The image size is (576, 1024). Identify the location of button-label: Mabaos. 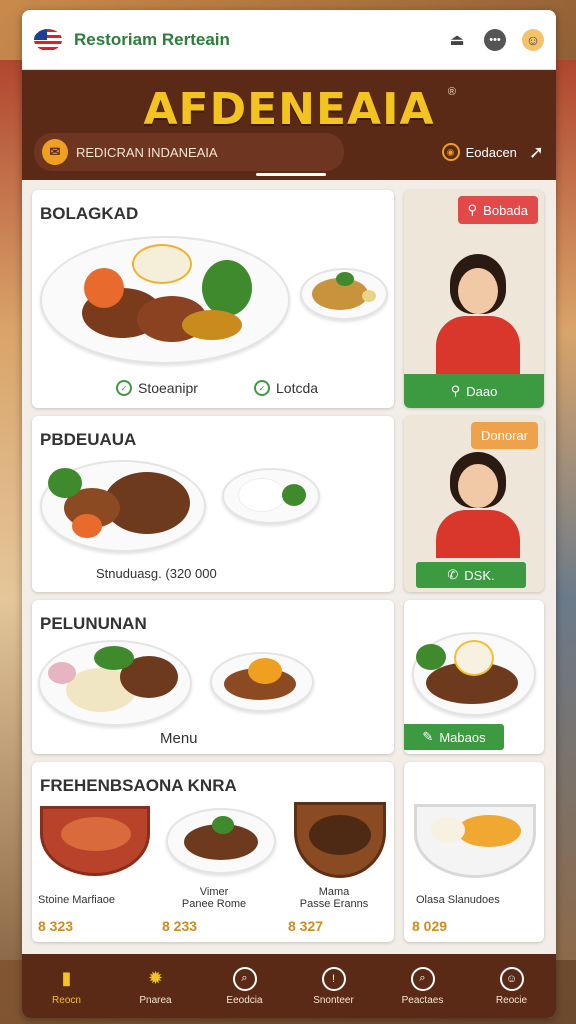
(462, 737).